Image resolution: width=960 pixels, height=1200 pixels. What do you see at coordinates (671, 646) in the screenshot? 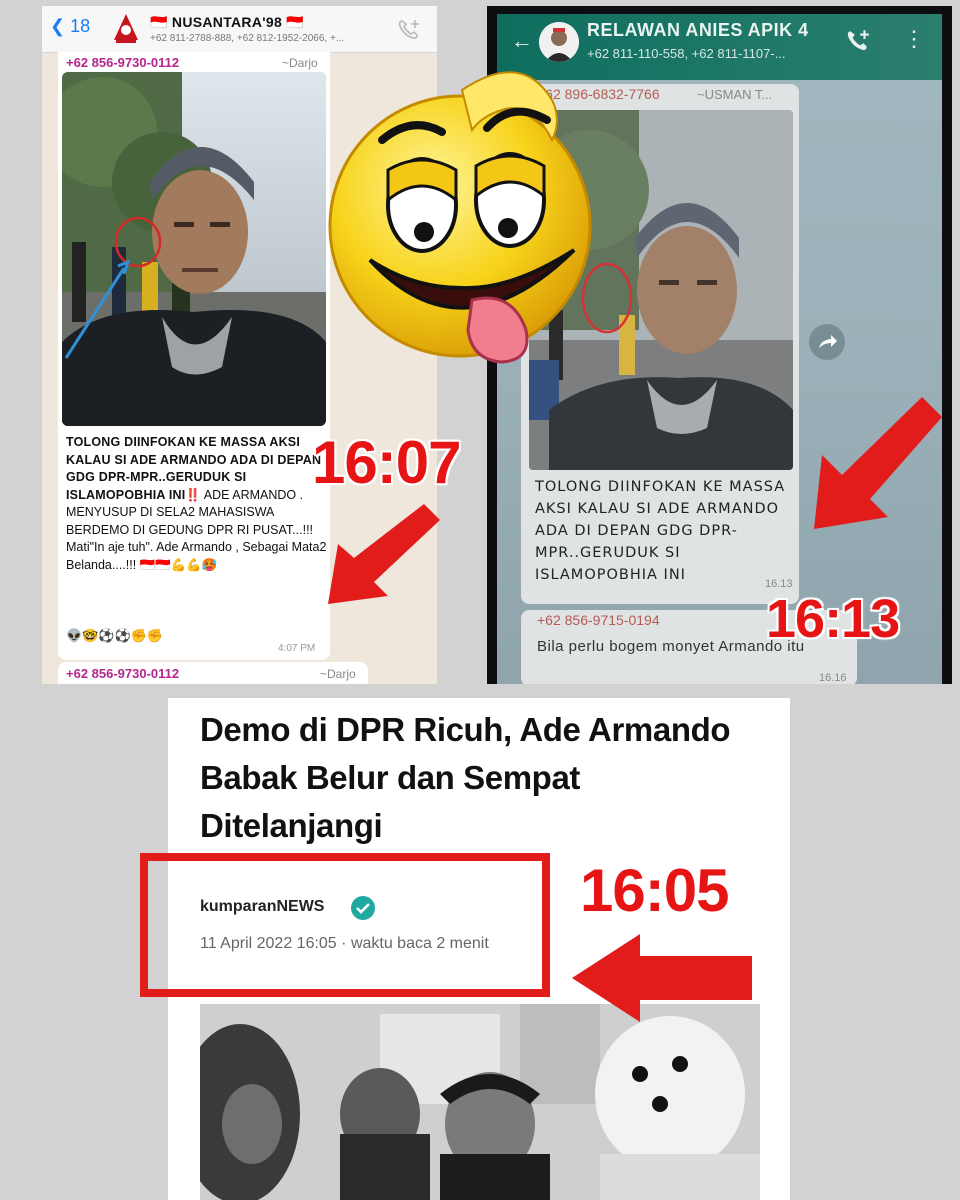
I see `next-message-text: Bila perlu bogem monyet Armando itu` at bounding box center [671, 646].